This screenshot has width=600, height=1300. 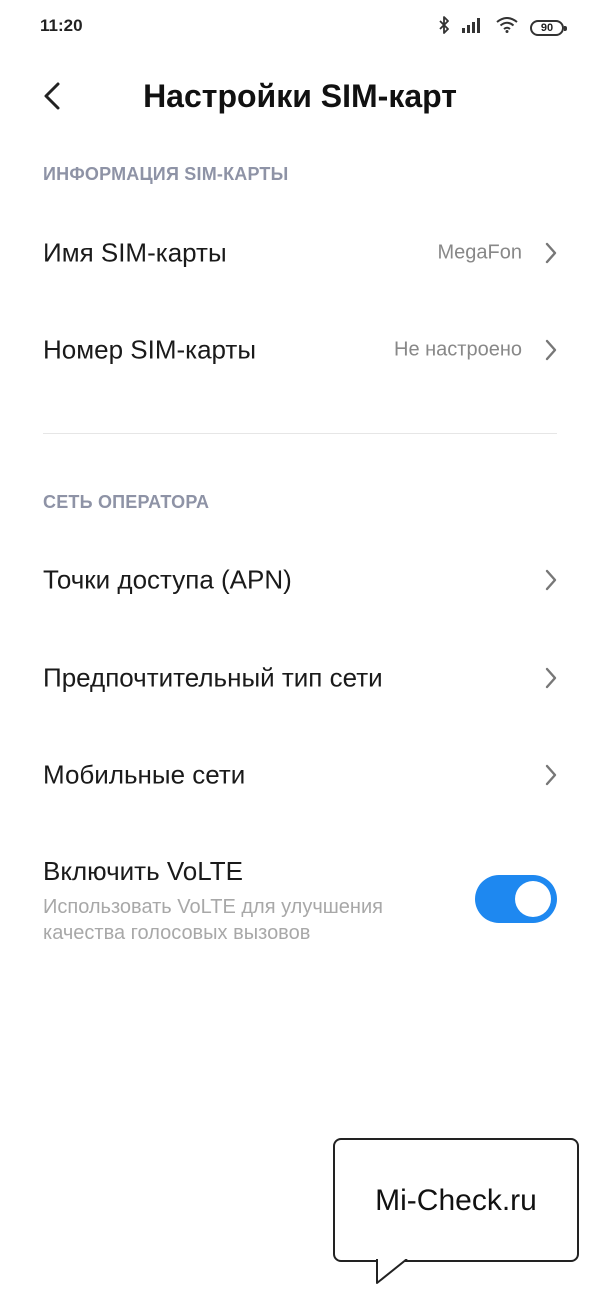 I want to click on apn-label: Точки доступа (APN), so click(x=167, y=579).